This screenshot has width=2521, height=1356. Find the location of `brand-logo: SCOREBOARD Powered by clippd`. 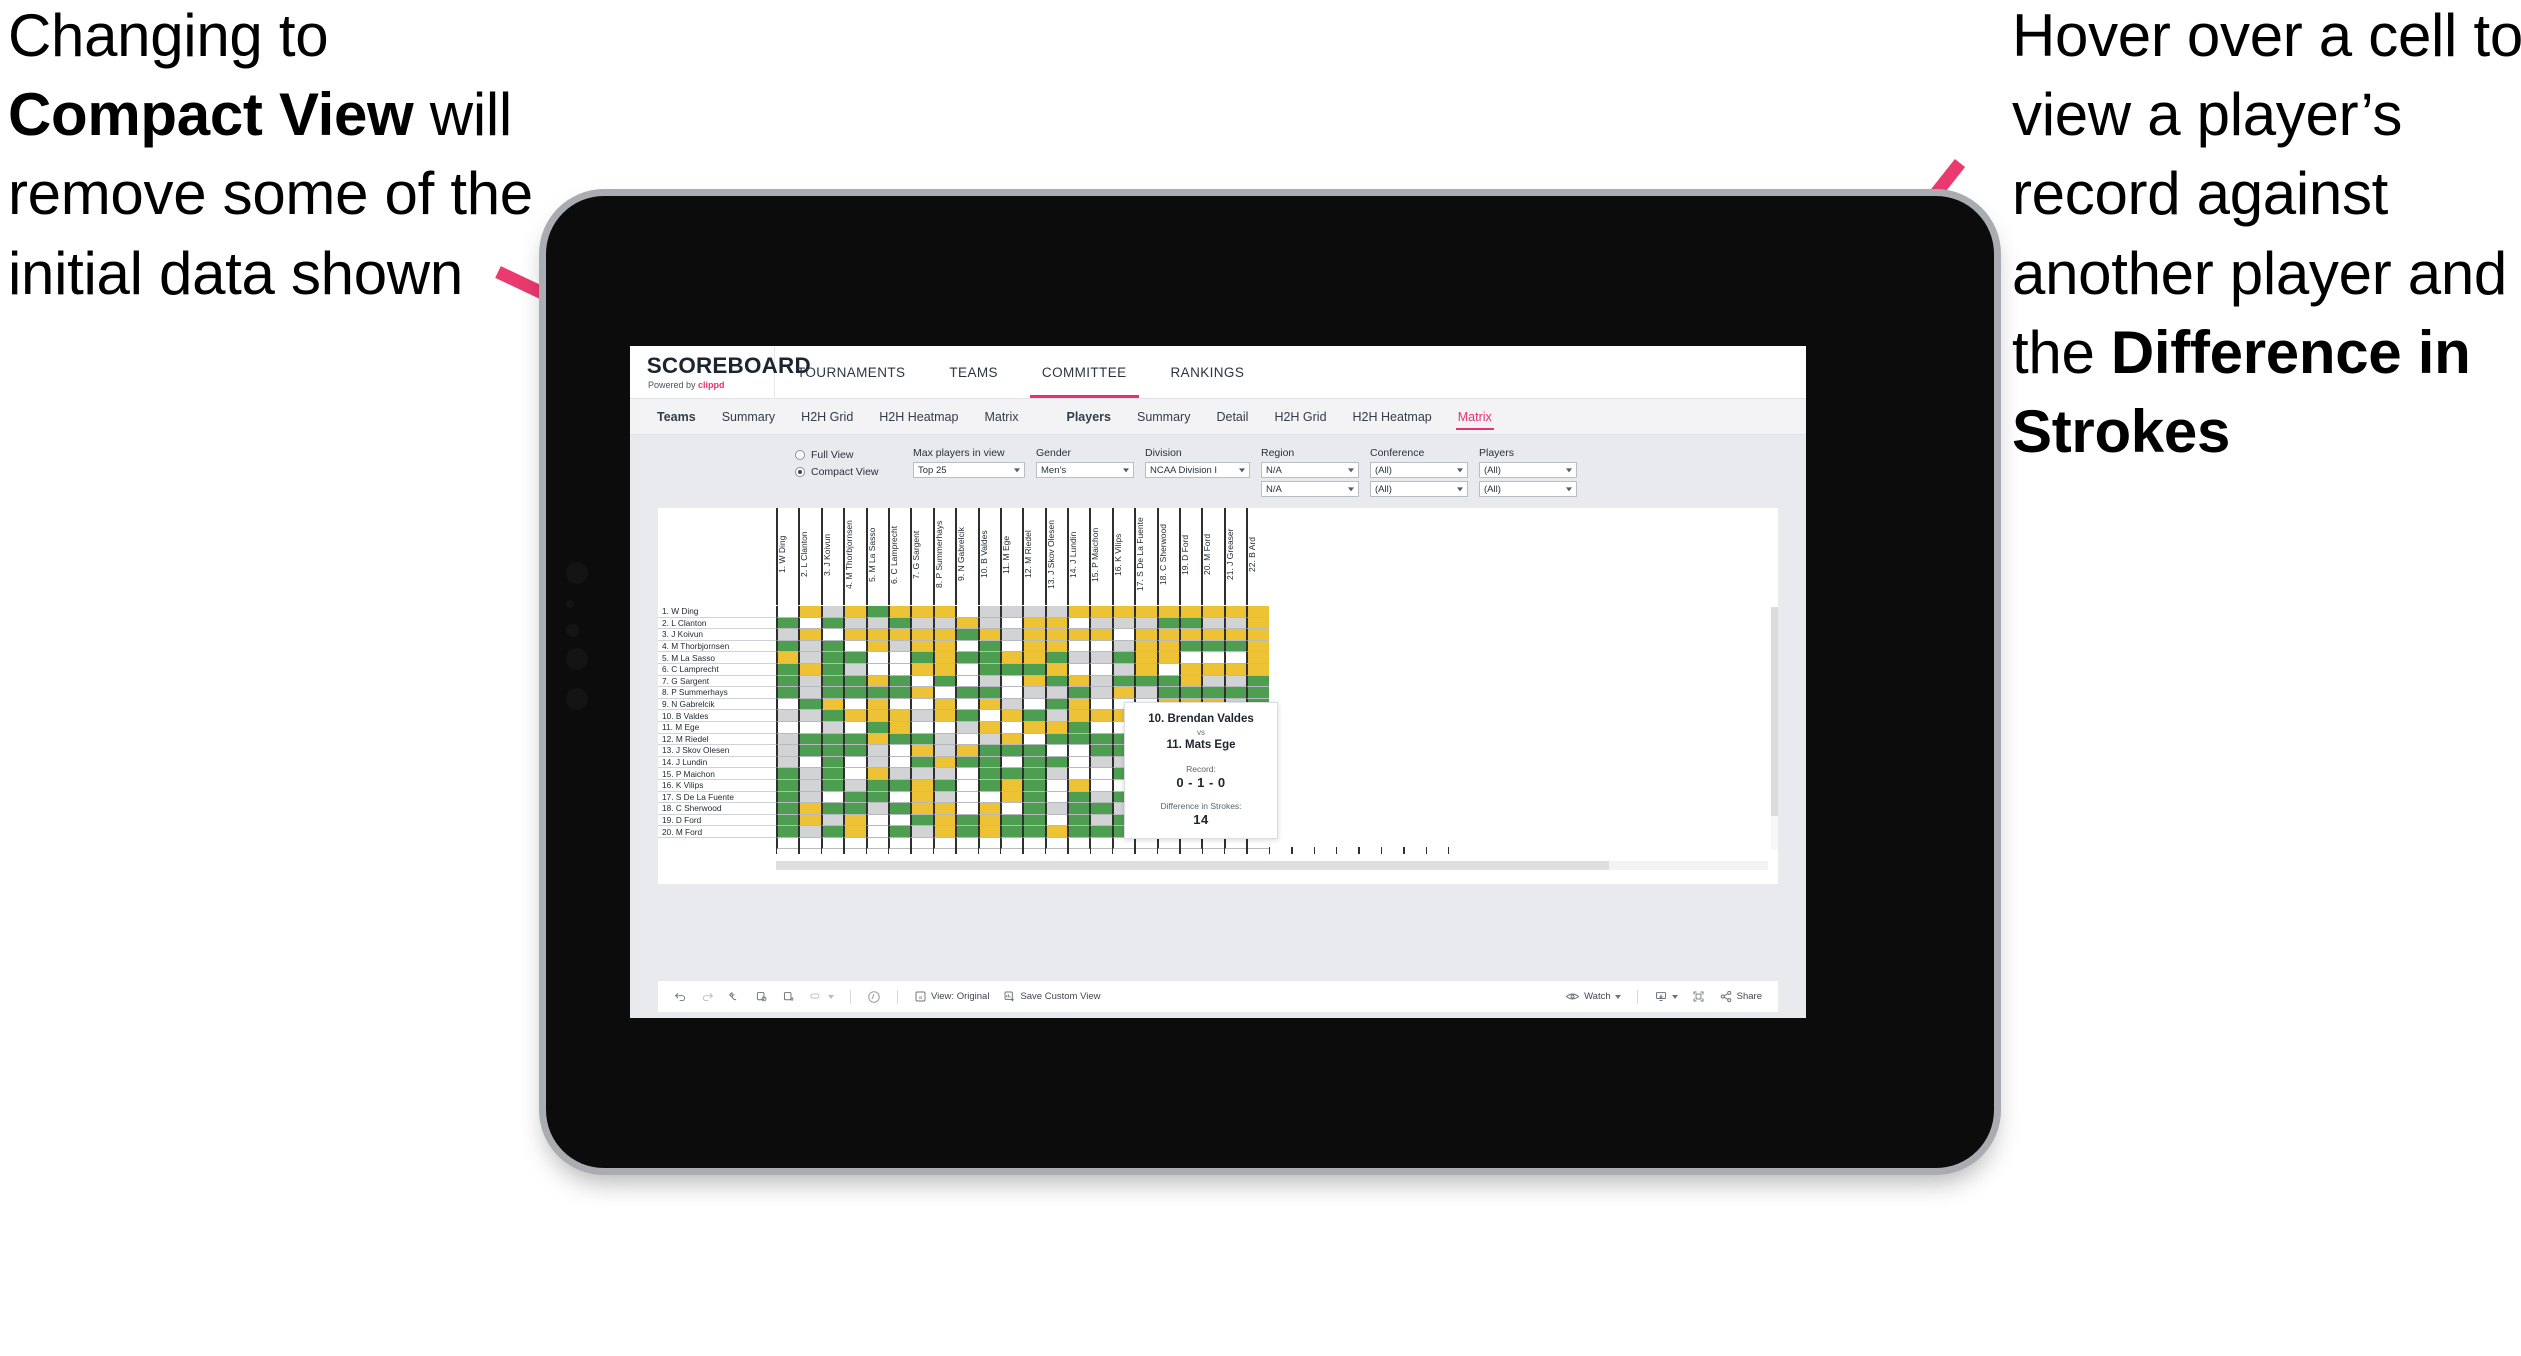

brand-logo: SCOREBOARD Powered by clippd is located at coordinates (720, 372).